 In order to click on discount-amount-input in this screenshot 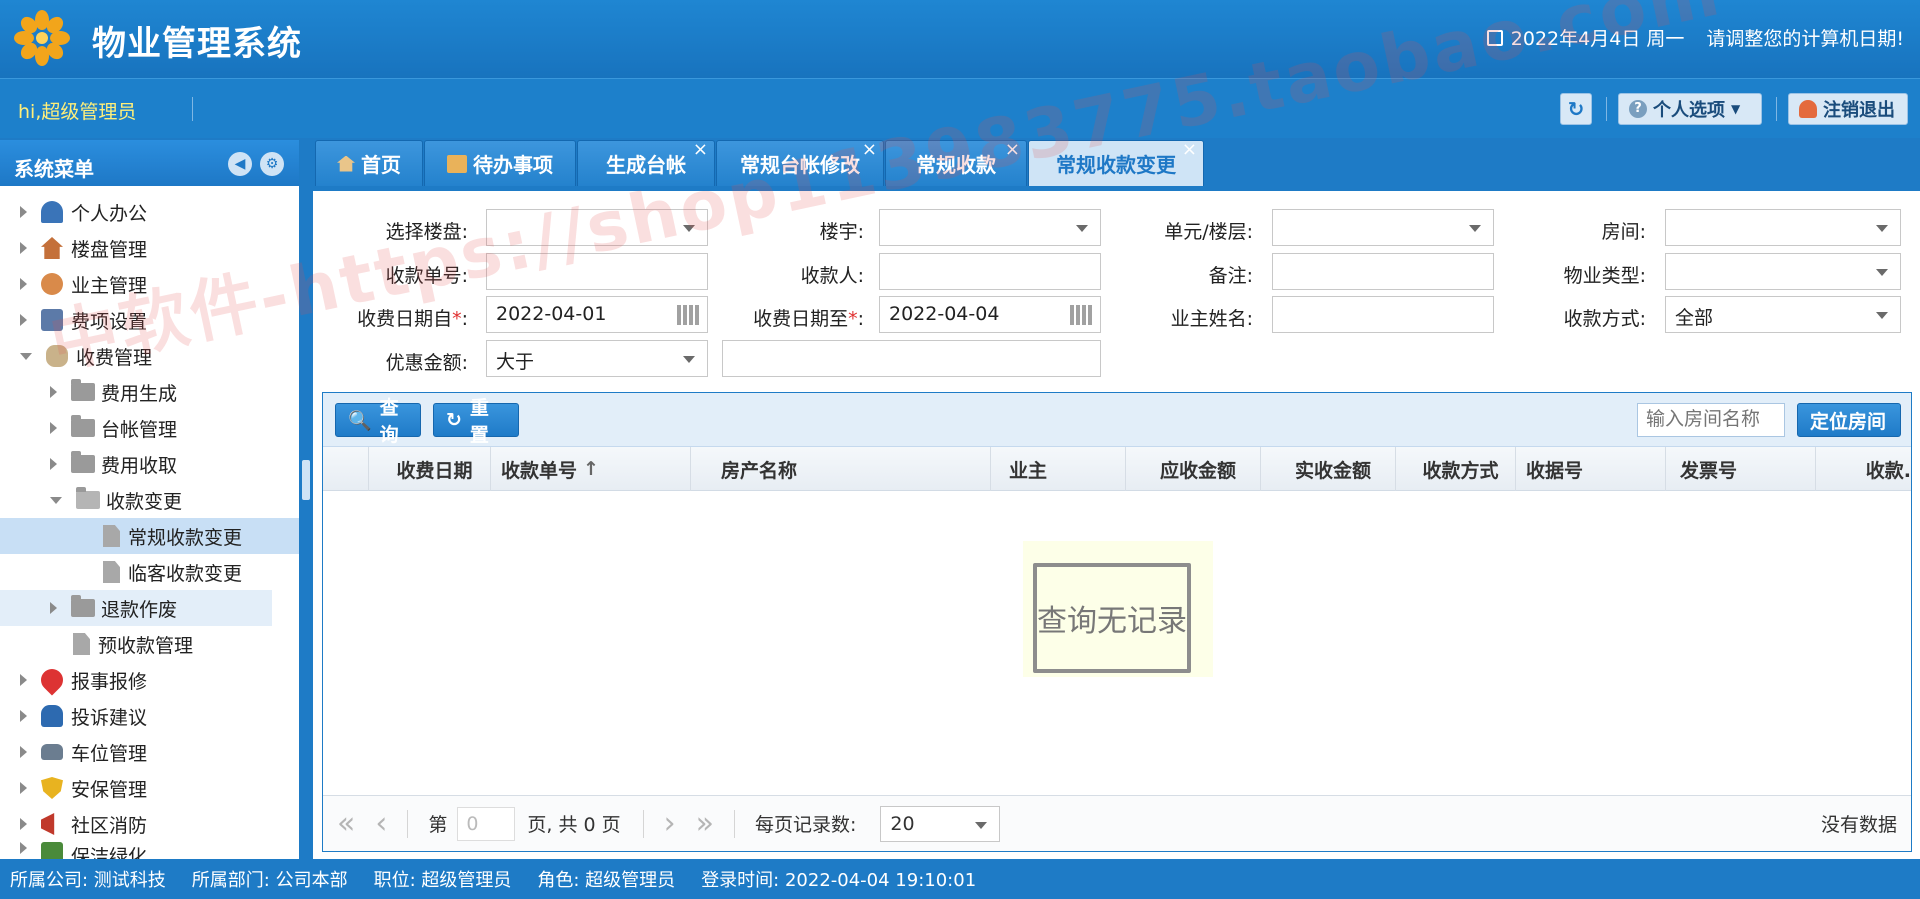, I will do `click(911, 358)`.